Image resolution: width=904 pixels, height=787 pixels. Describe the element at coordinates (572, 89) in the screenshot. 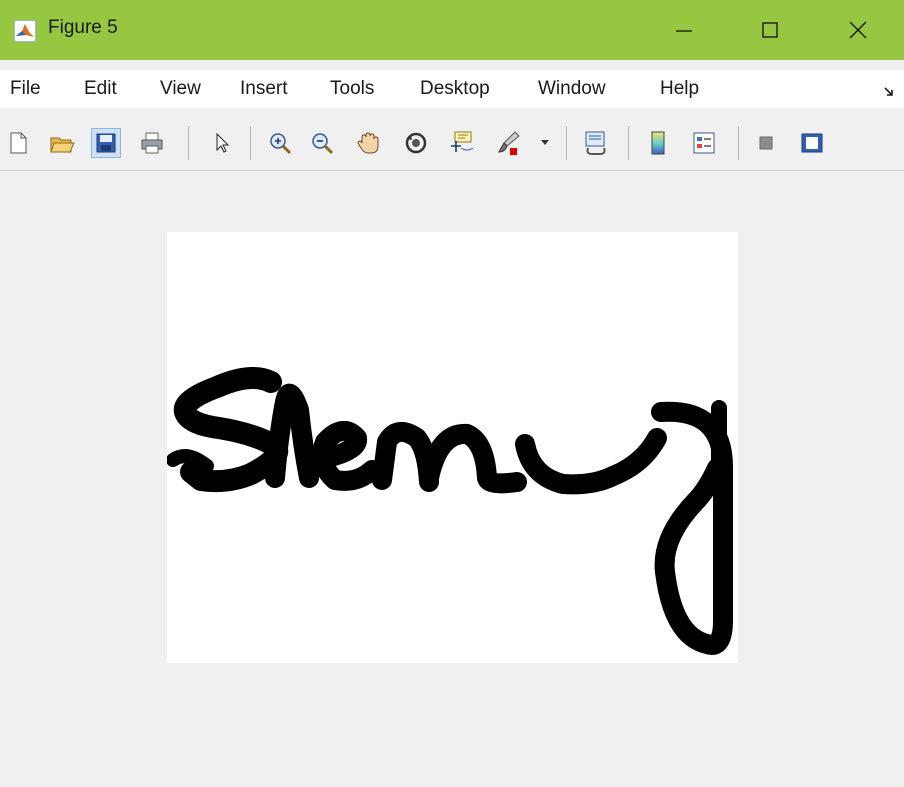

I see `menu-window: Window` at that location.